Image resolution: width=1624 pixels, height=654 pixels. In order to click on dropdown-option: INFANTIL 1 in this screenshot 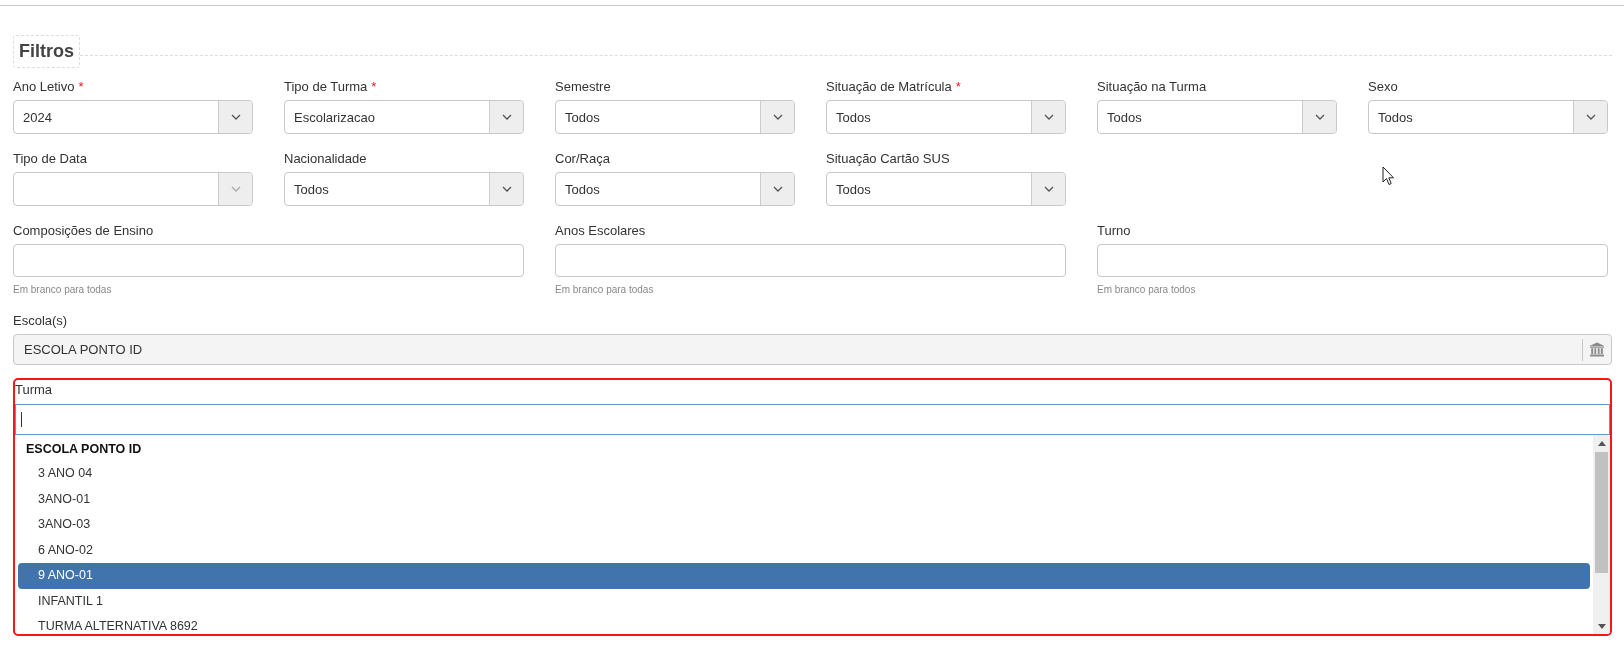, I will do `click(804, 601)`.